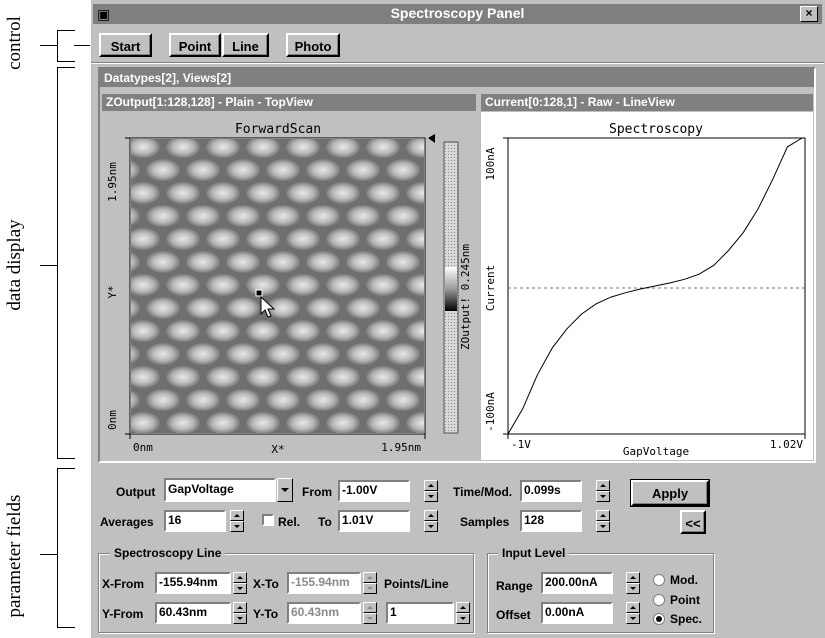 The width and height of the screenshot is (825, 638). What do you see at coordinates (485, 522) in the screenshot?
I see `samples-label: Samples` at bounding box center [485, 522].